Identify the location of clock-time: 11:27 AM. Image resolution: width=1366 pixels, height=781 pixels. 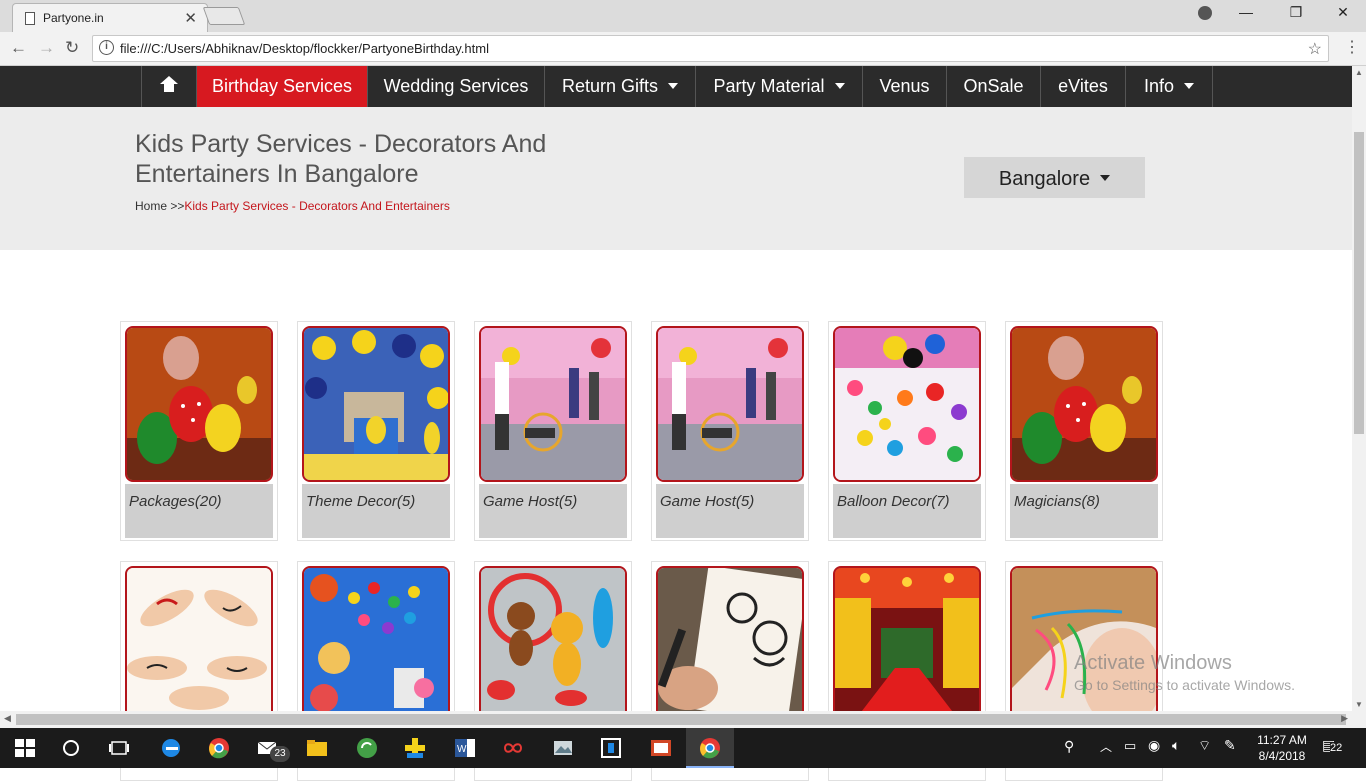
(1282, 740).